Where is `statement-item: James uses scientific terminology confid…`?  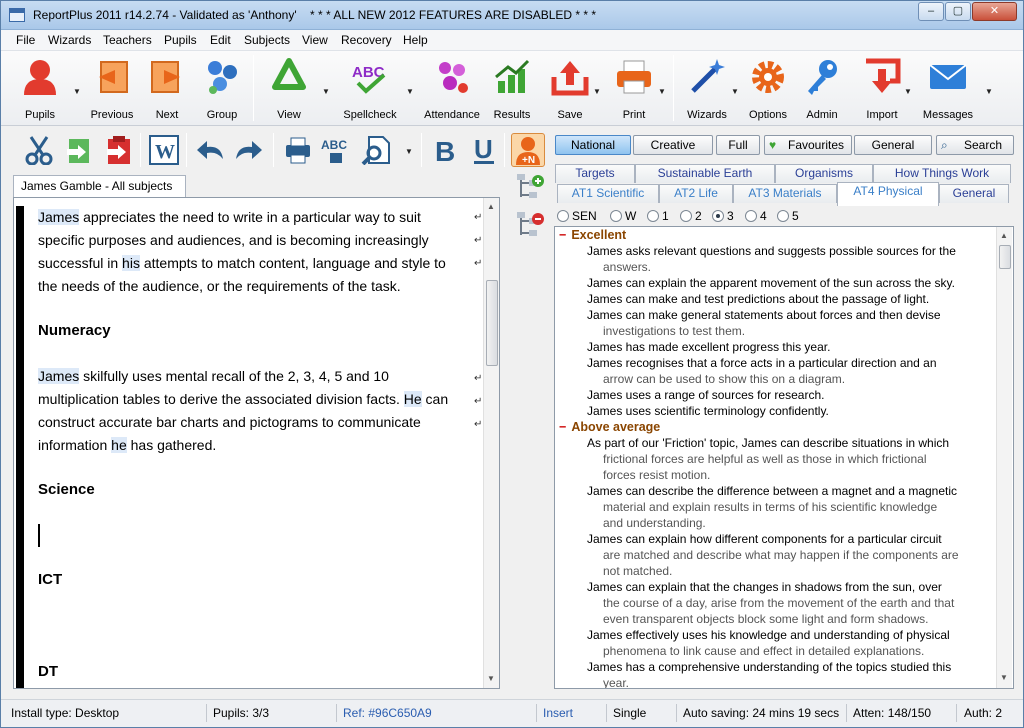
statement-item: James uses scientific terminology confid… is located at coordinates (774, 411).